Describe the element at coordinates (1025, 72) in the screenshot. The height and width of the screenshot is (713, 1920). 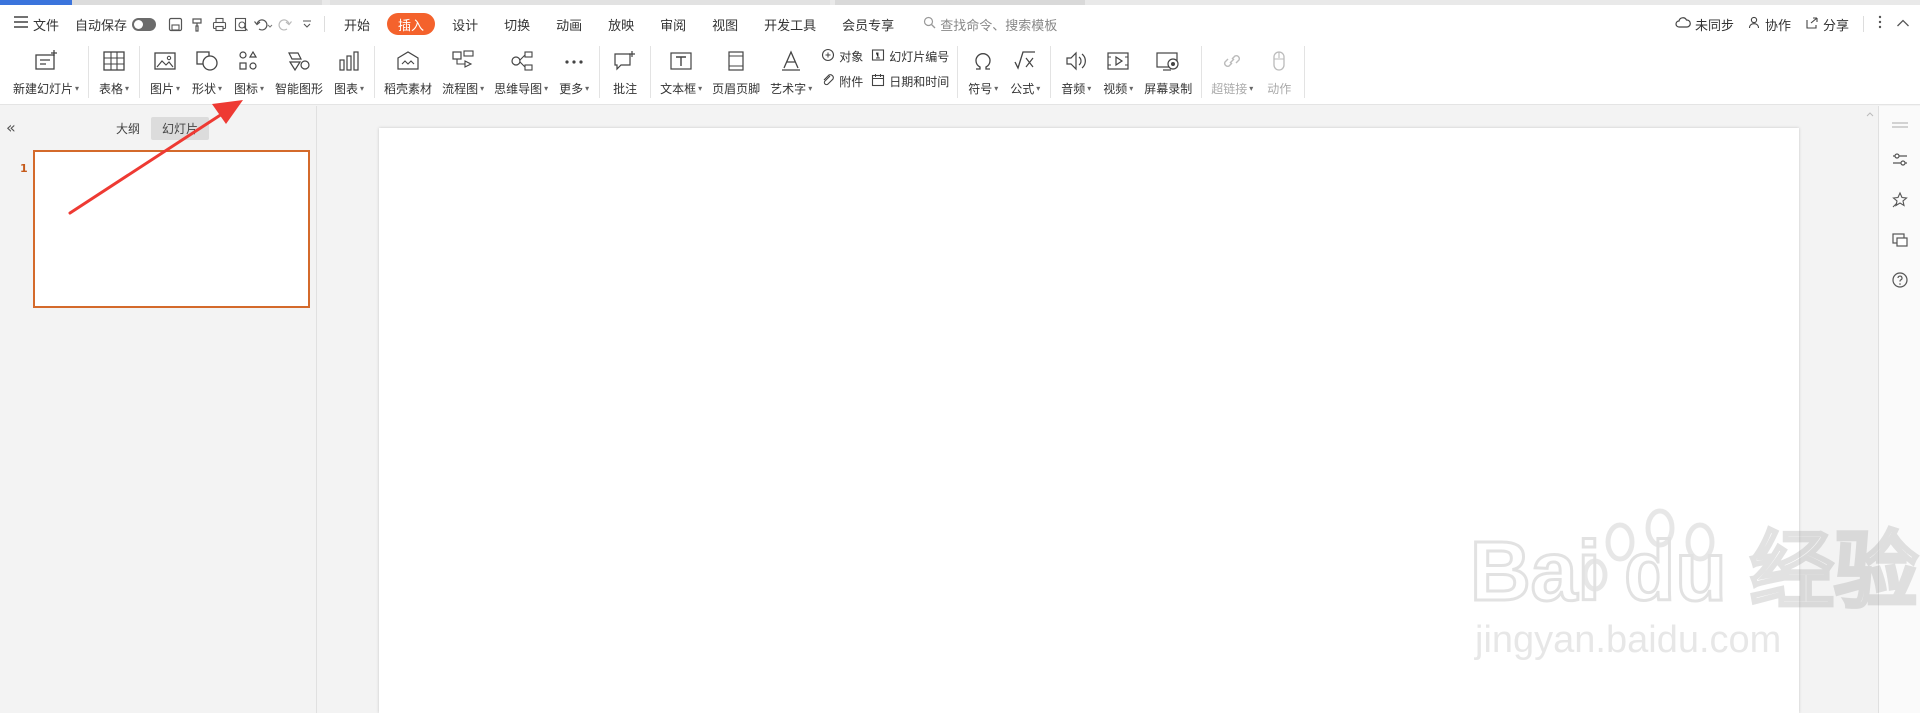
I see `formula-button: 公式 ▾` at that location.